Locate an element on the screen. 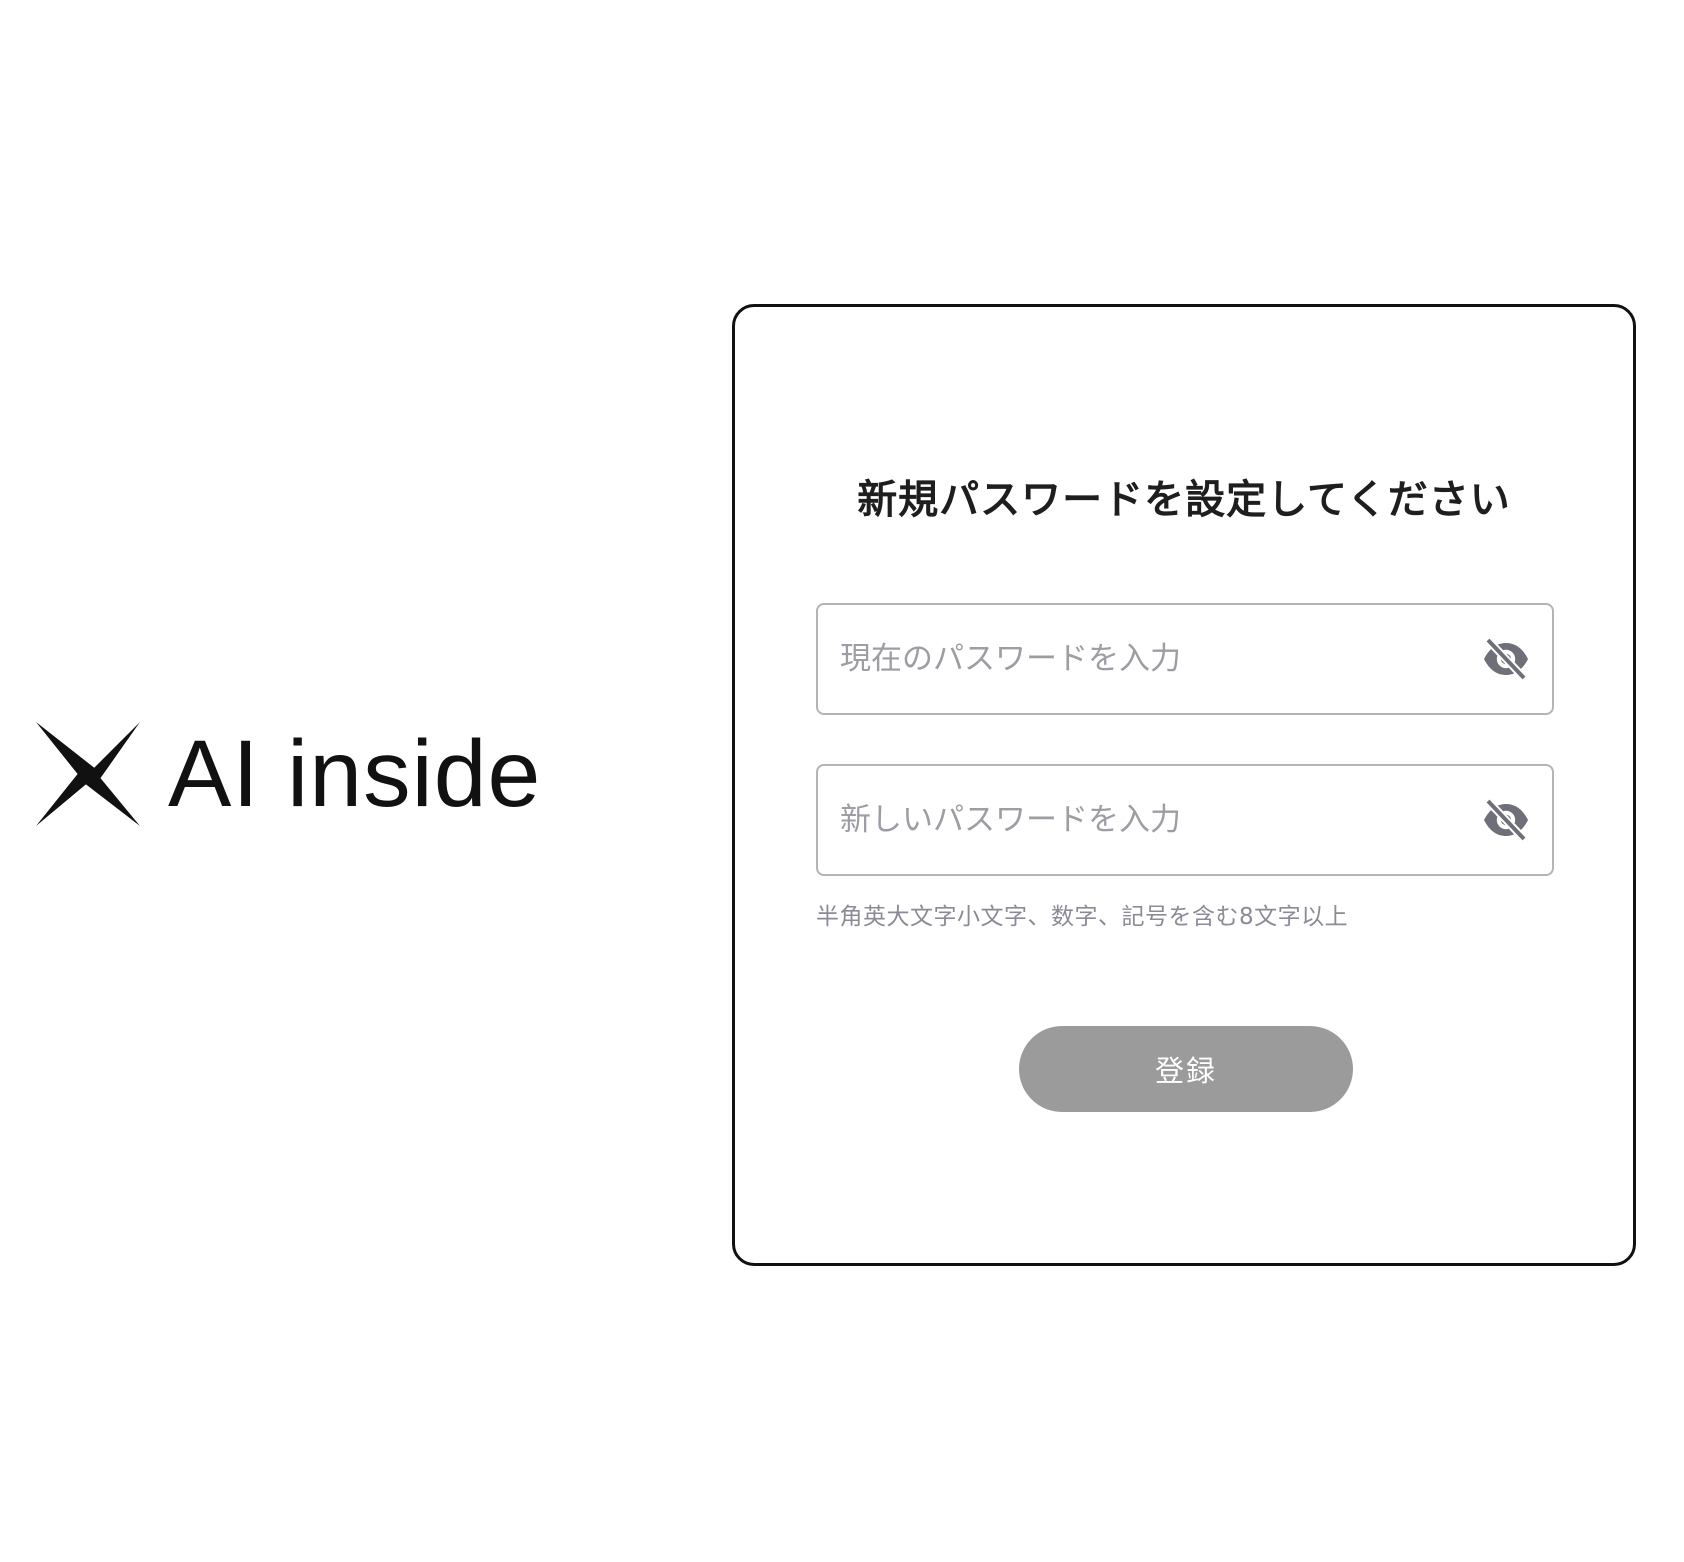 The height and width of the screenshot is (1562, 1684). current-password-visibility-toggle is located at coordinates (1506, 659).